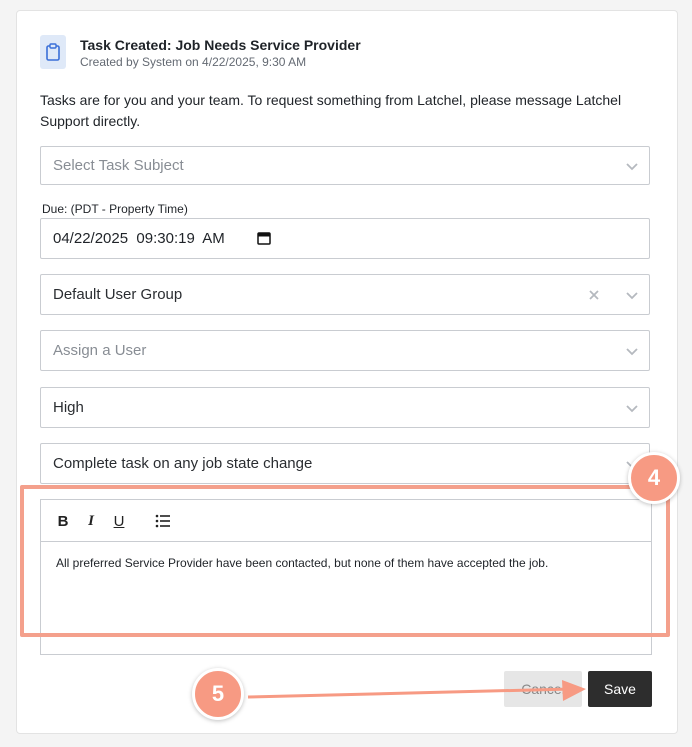  What do you see at coordinates (220, 45) in the screenshot?
I see `task-title: Task Created: Job Needs Service Provider` at bounding box center [220, 45].